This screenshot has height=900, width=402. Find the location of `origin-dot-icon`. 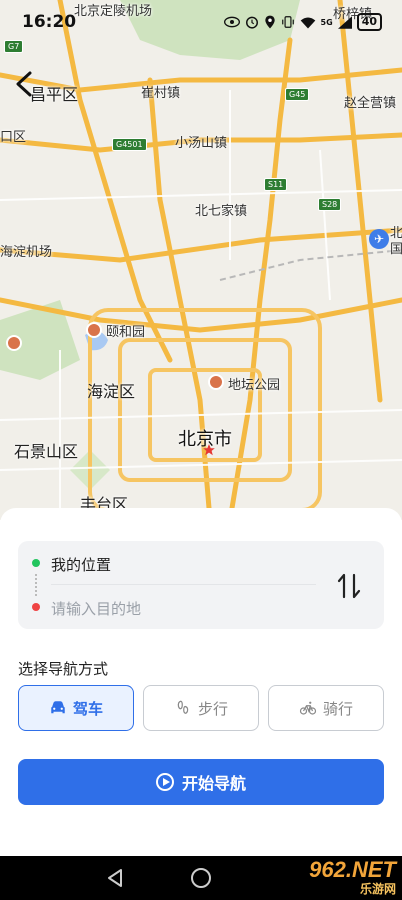

origin-dot-icon is located at coordinates (36, 563).